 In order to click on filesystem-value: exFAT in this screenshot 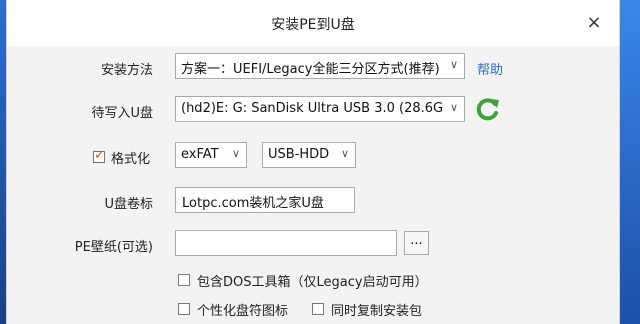, I will do `click(200, 154)`.